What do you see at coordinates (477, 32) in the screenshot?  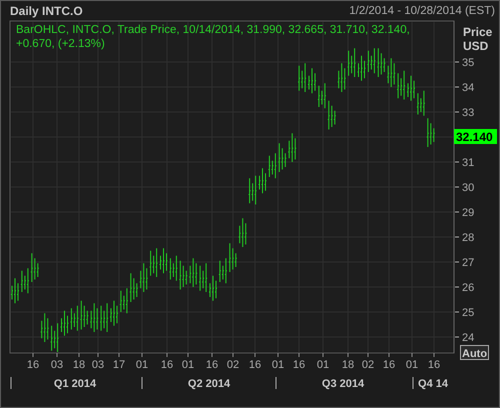 I see `axis-title: Price` at bounding box center [477, 32].